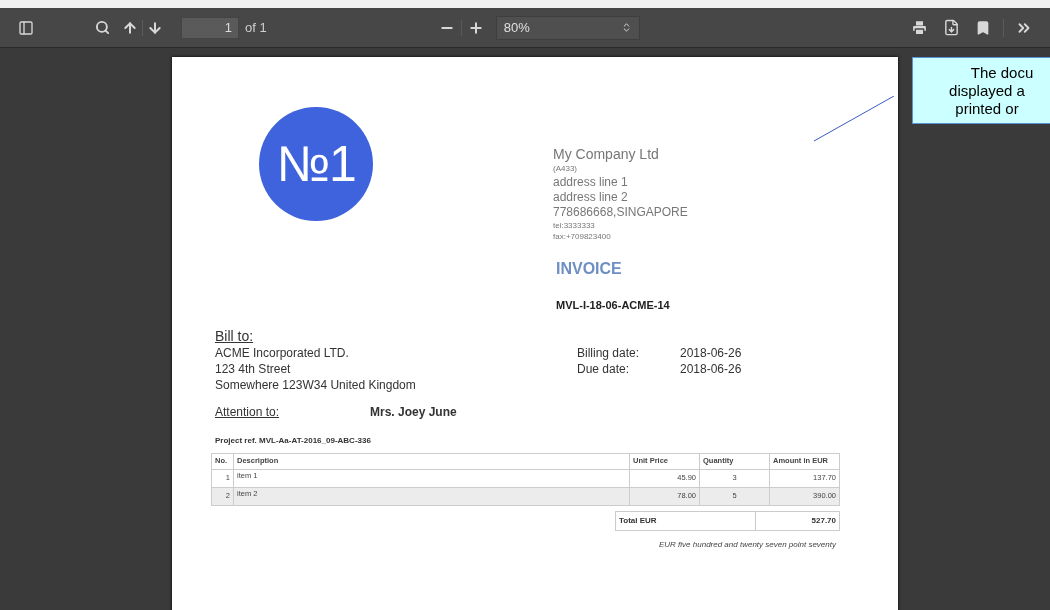 This screenshot has height=610, width=1050. What do you see at coordinates (293, 440) in the screenshot?
I see `project-reference: Project ref. MVL-Aa-AT-2016_09-ABC-336` at bounding box center [293, 440].